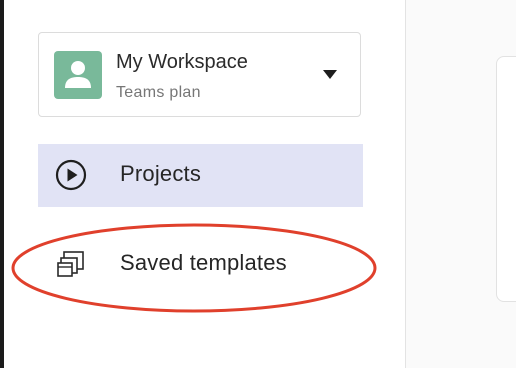 Image resolution: width=516 pixels, height=368 pixels. What do you see at coordinates (71, 264) in the screenshot?
I see `templates-icon` at bounding box center [71, 264].